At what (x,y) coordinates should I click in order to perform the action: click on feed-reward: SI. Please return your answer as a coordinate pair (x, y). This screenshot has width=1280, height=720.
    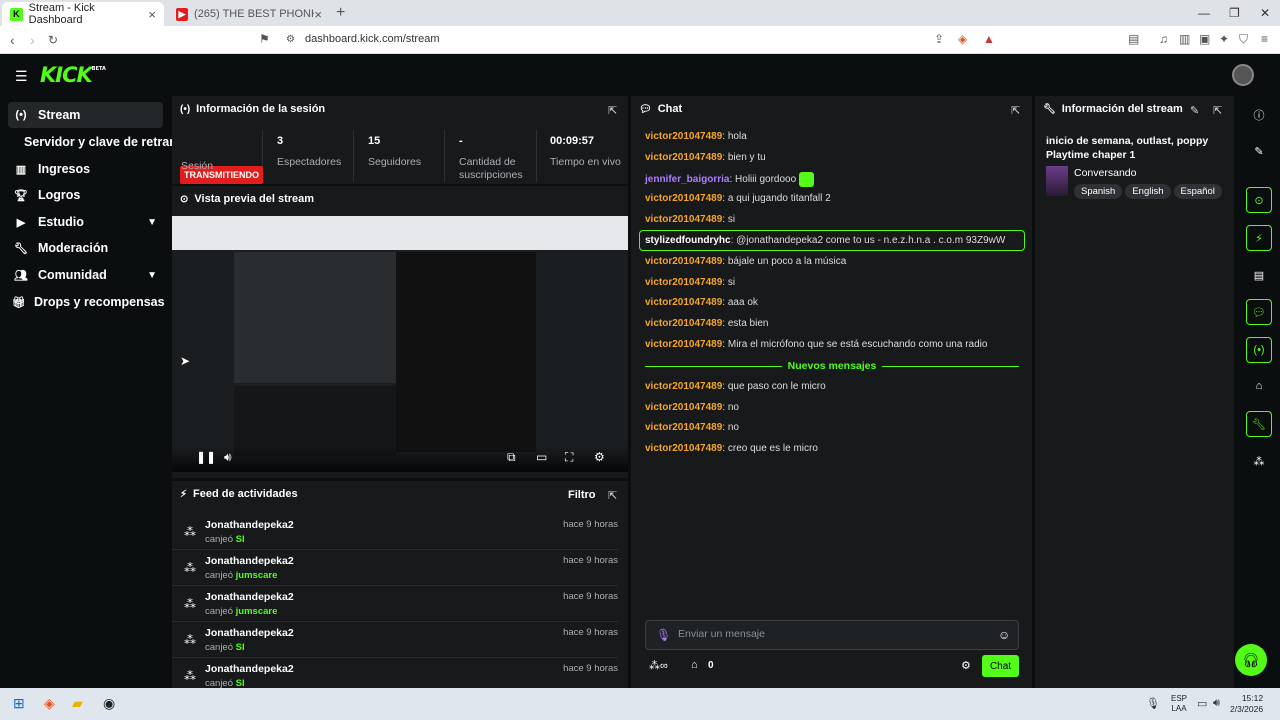
    Looking at the image, I should click on (240, 539).